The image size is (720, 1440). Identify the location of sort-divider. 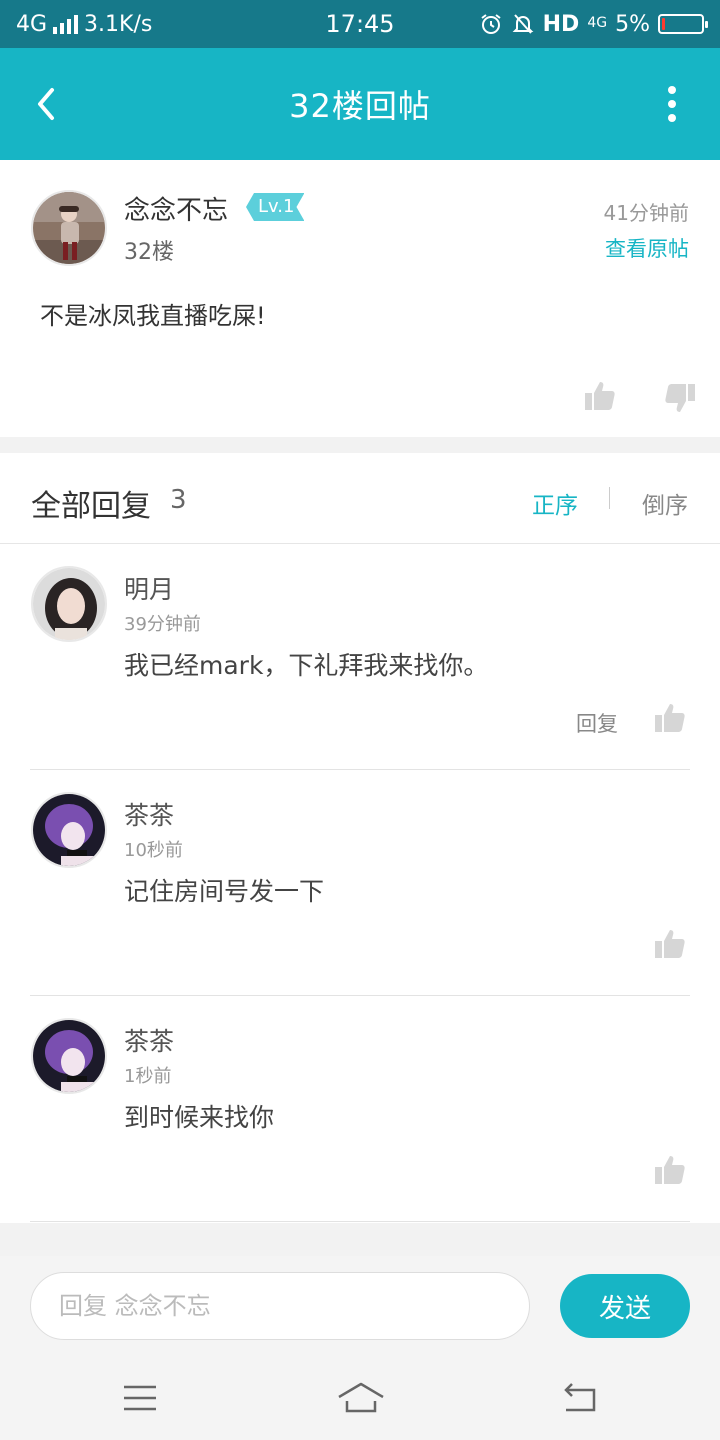
(609, 498).